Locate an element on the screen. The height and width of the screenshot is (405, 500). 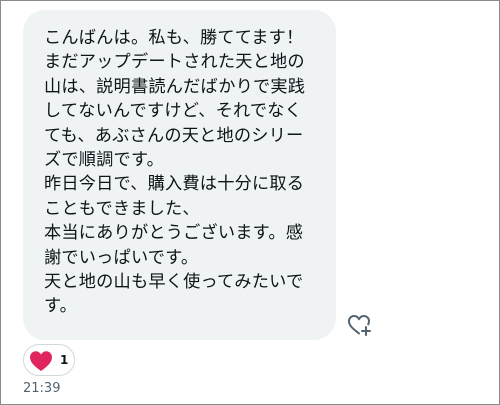
message-line: ても、あぶさんの天と地のシリー is located at coordinates (174, 135).